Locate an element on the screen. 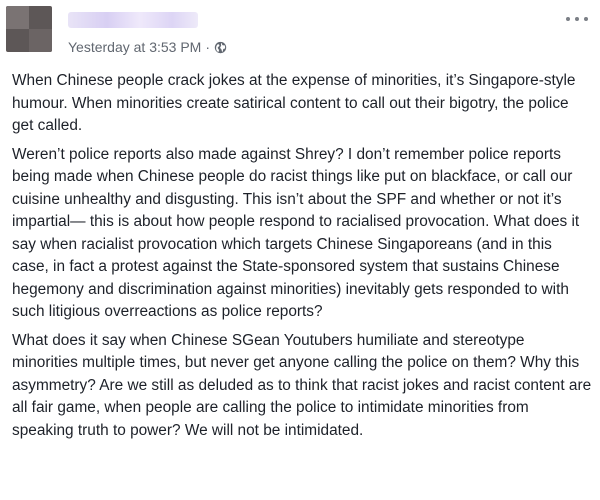 The width and height of the screenshot is (600, 500). globe-icon is located at coordinates (220, 47).